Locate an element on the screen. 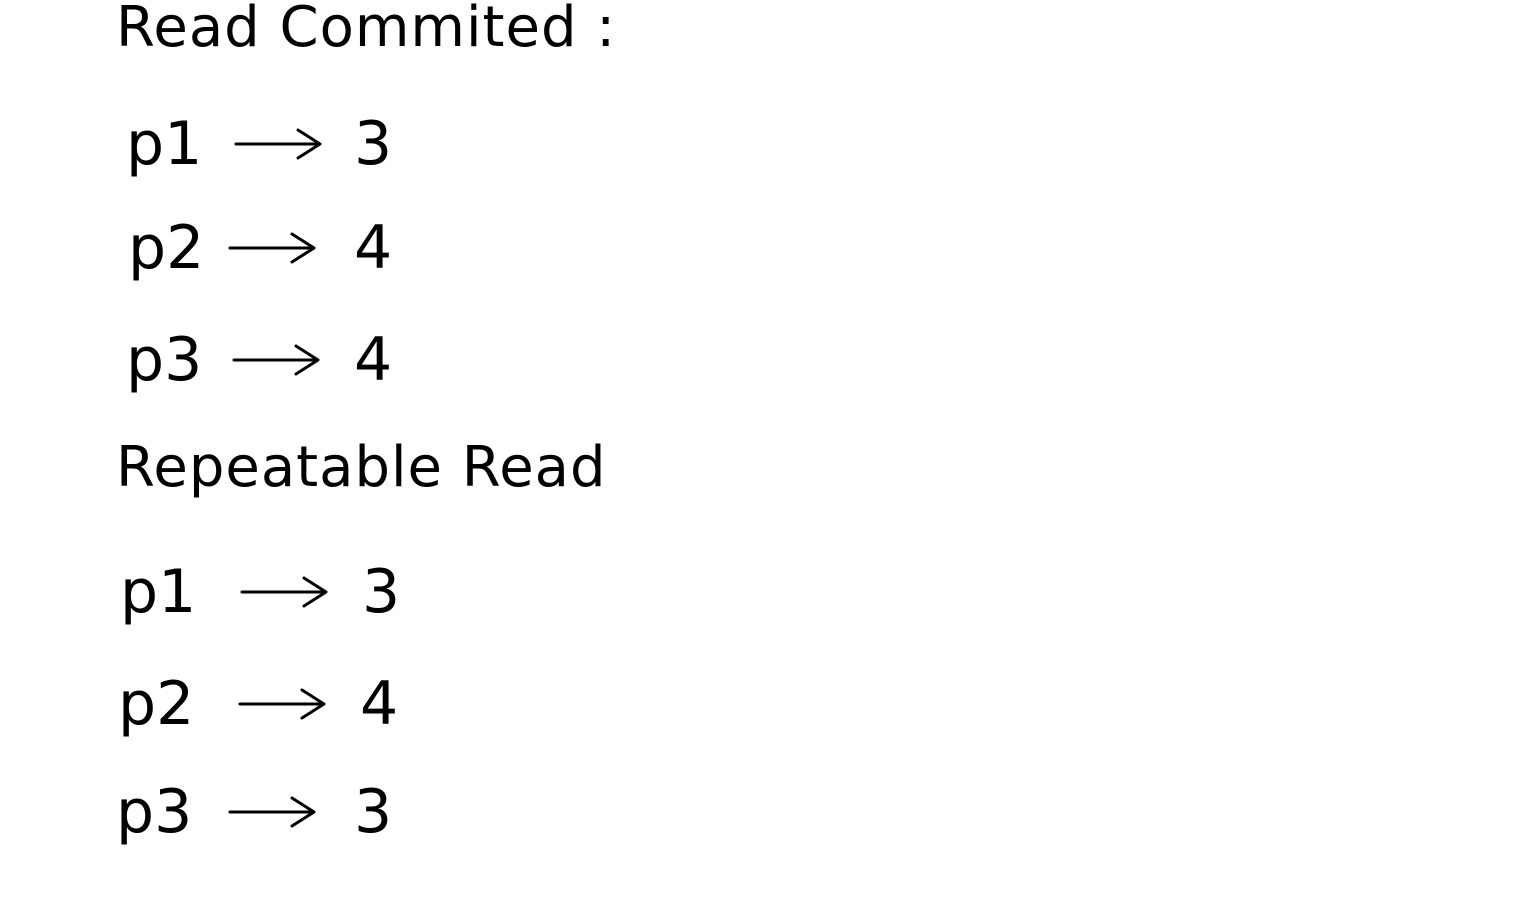 The width and height of the screenshot is (1536, 920). row-repeatable-read-p3: p3 → 3 is located at coordinates (276, 812).